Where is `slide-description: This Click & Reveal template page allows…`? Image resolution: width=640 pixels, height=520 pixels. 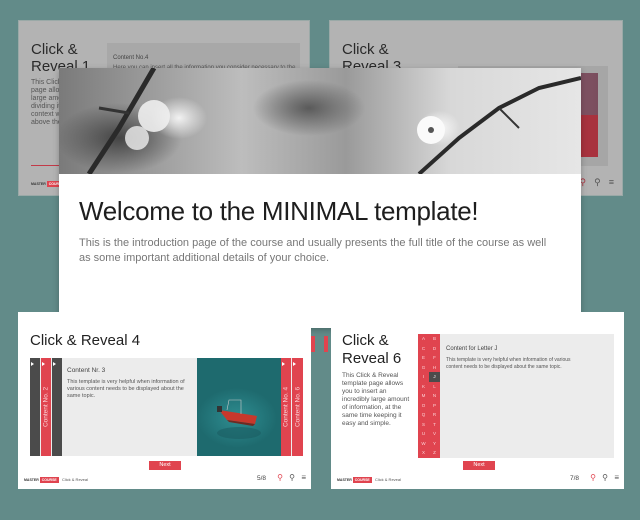 slide-description: This Click & Reveal template page allows… is located at coordinates (376, 399).